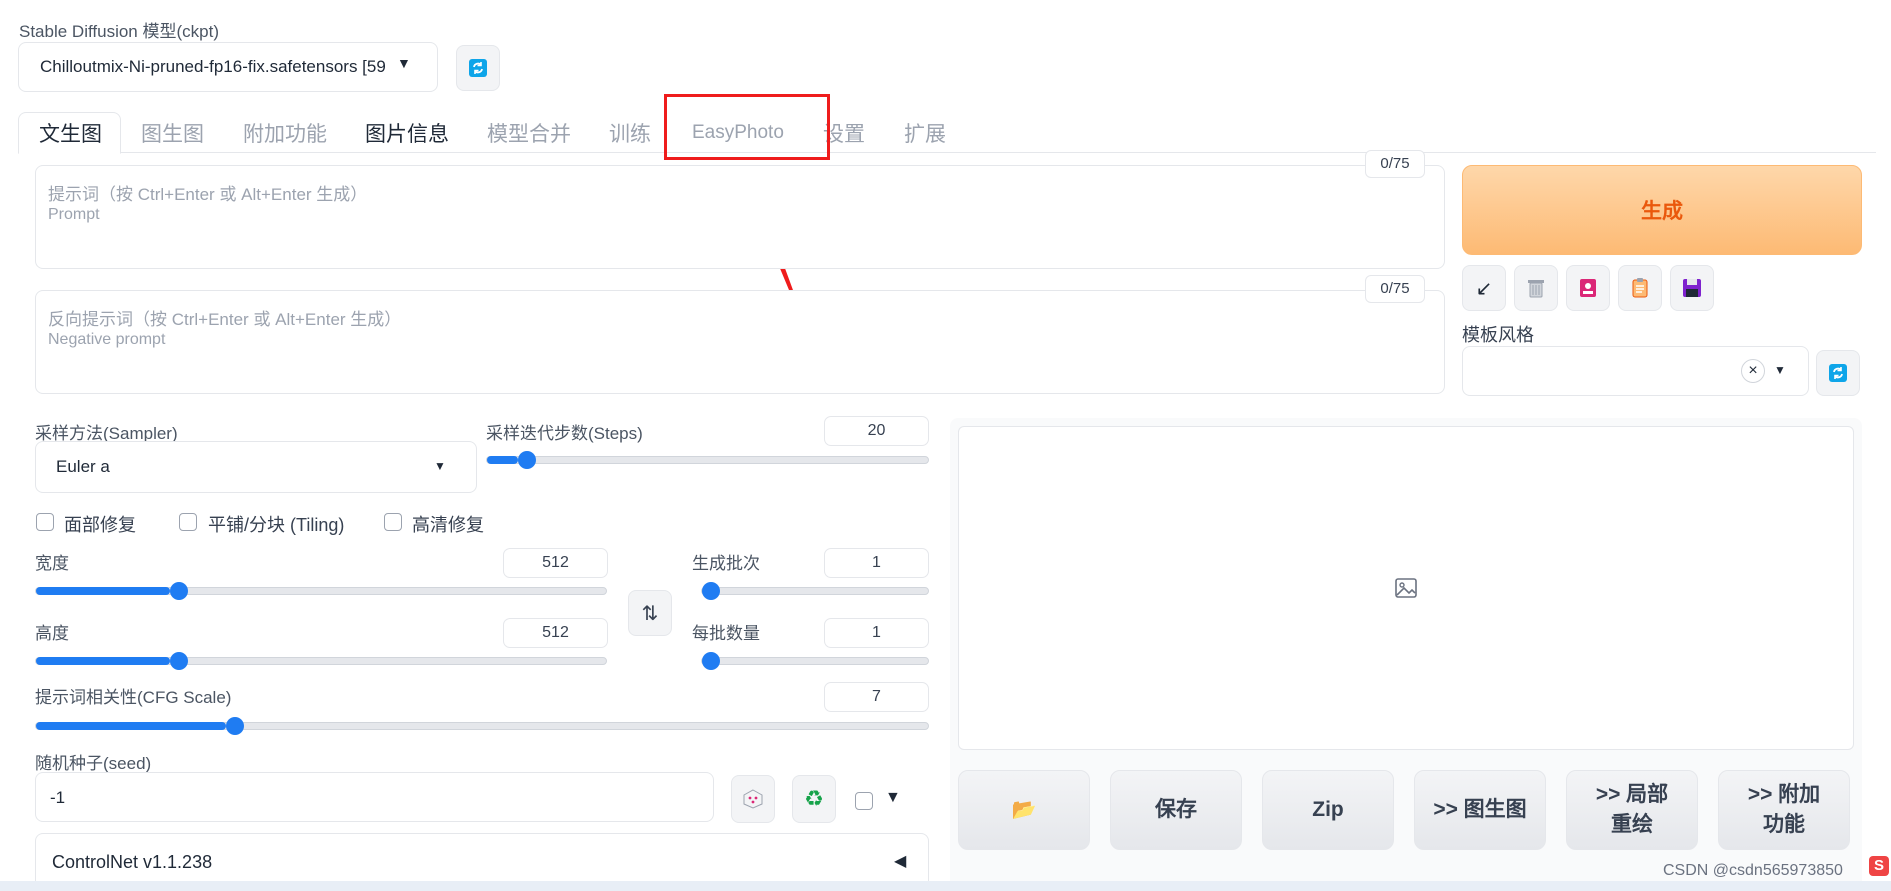 Image resolution: width=1891 pixels, height=891 pixels. Describe the element at coordinates (864, 801) in the screenshot. I see `extra-seed-checkbox` at that location.